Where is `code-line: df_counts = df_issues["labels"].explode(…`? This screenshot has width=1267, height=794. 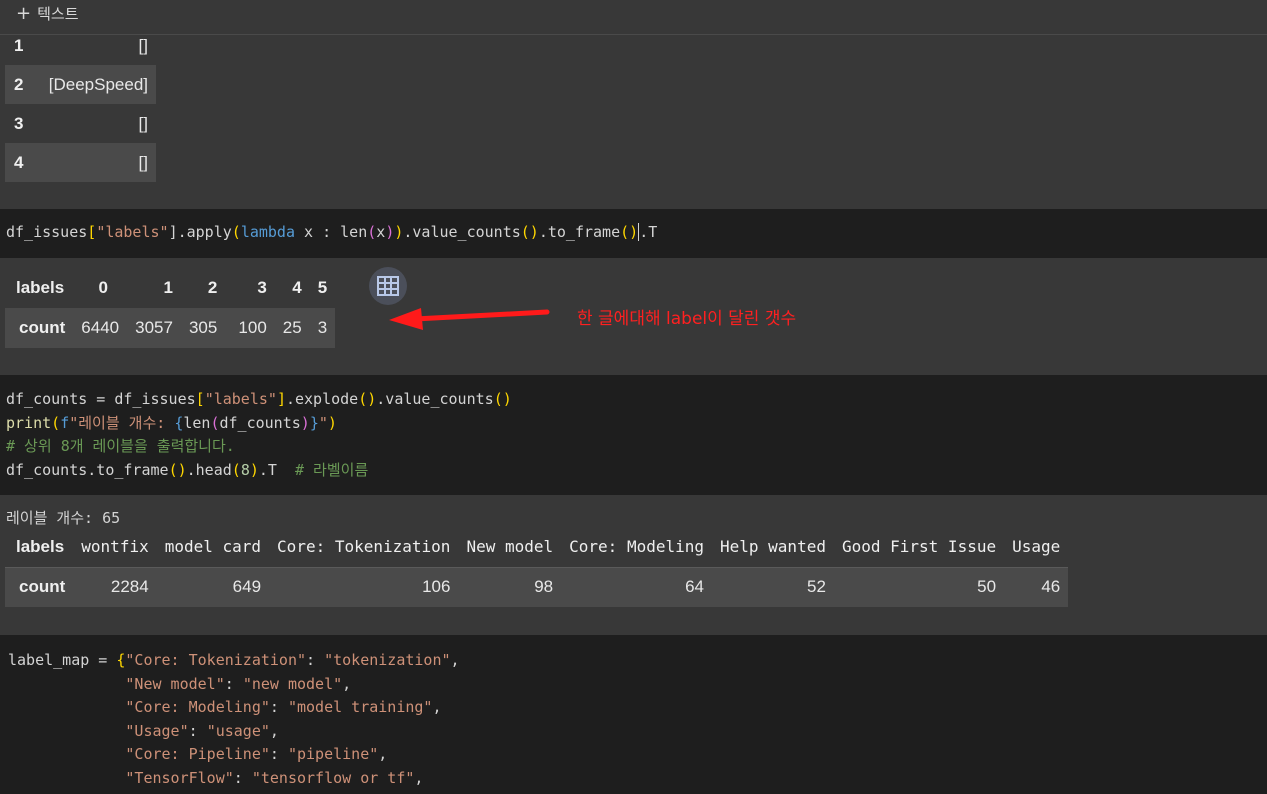 code-line: df_counts = df_issues["labels"].explode(… is located at coordinates (259, 399).